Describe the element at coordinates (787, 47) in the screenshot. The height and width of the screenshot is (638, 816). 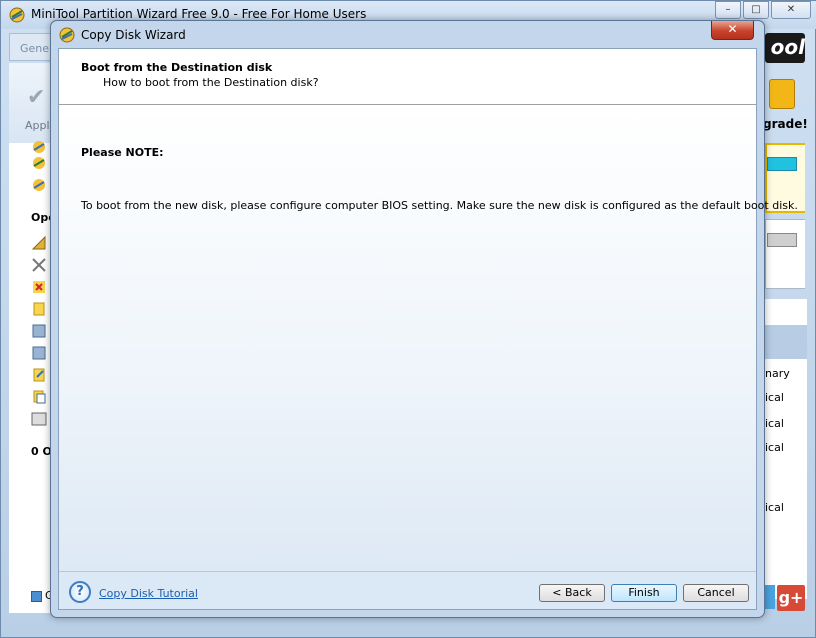
I see `brand-logo-text: ool` at that location.